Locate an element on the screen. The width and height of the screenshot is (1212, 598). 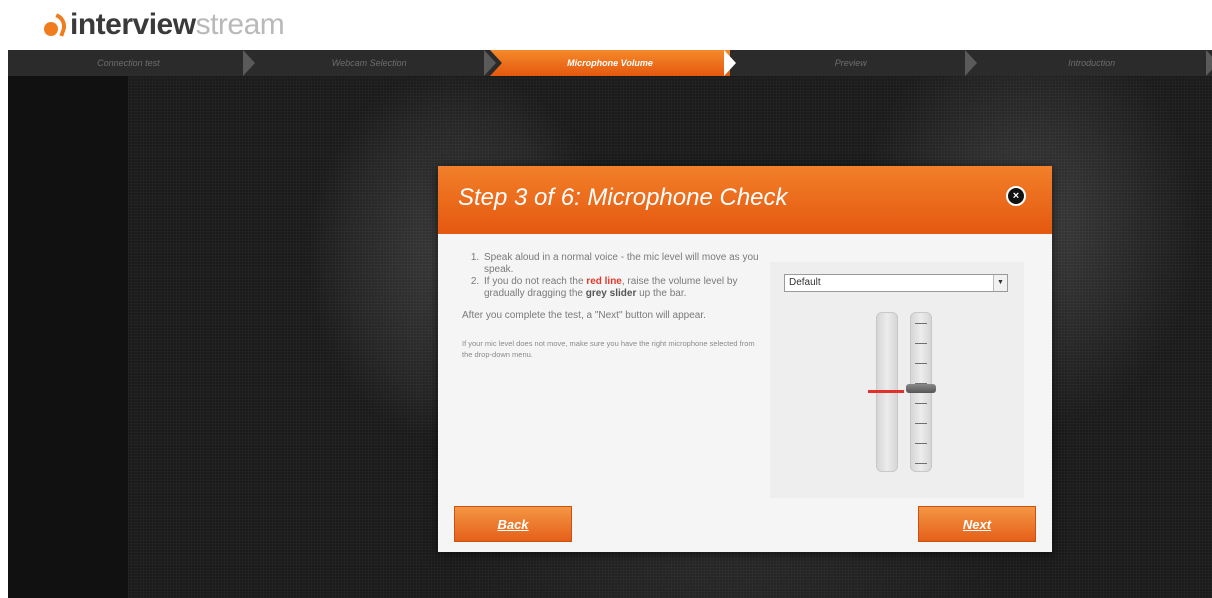
instruction-text: up the bar. is located at coordinates (661, 293).